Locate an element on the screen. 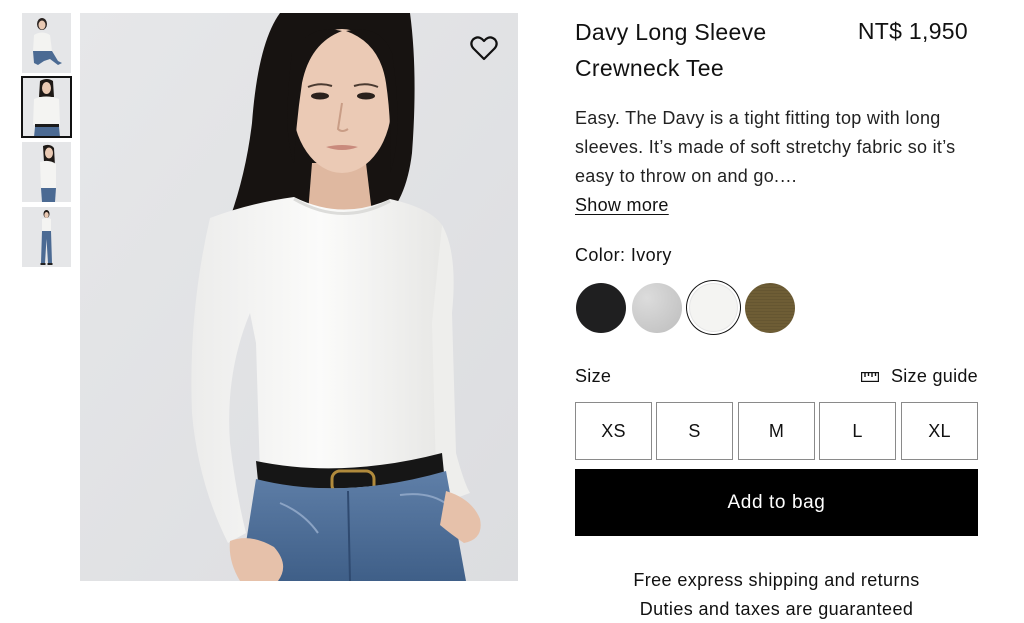 Image resolution: width=1024 pixels, height=623 pixels. color-label: Color: Ivory is located at coordinates (623, 255).